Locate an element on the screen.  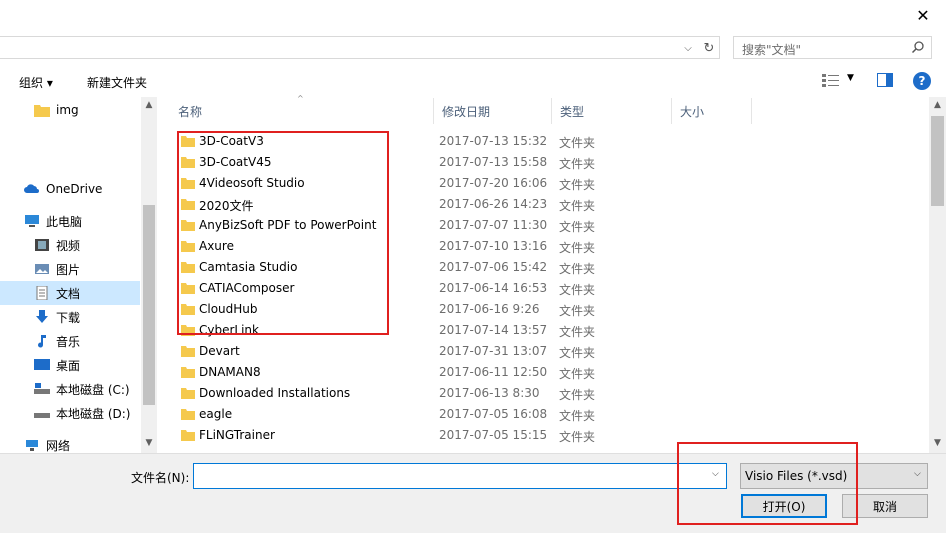
nav-item-drive-d: 本地磁盘 (D:) is located at coordinates (70, 413).